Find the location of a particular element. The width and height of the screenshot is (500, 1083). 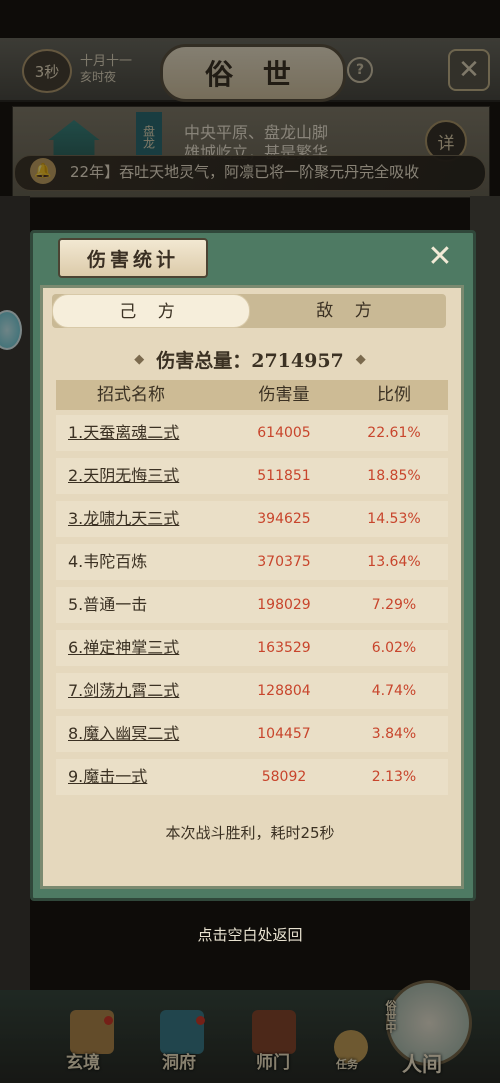

damage-ratio: 2.13% is located at coordinates (394, 777).